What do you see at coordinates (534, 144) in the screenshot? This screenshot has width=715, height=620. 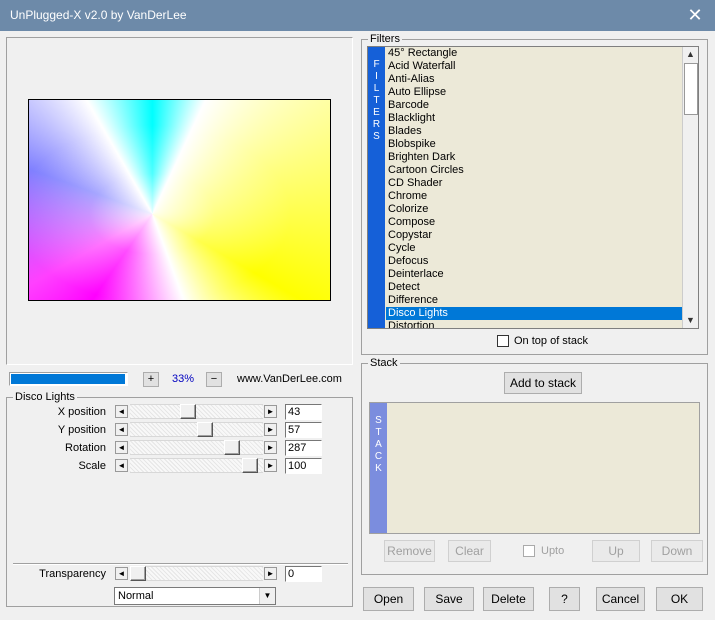 I see `filter-item: Blobspike` at bounding box center [534, 144].